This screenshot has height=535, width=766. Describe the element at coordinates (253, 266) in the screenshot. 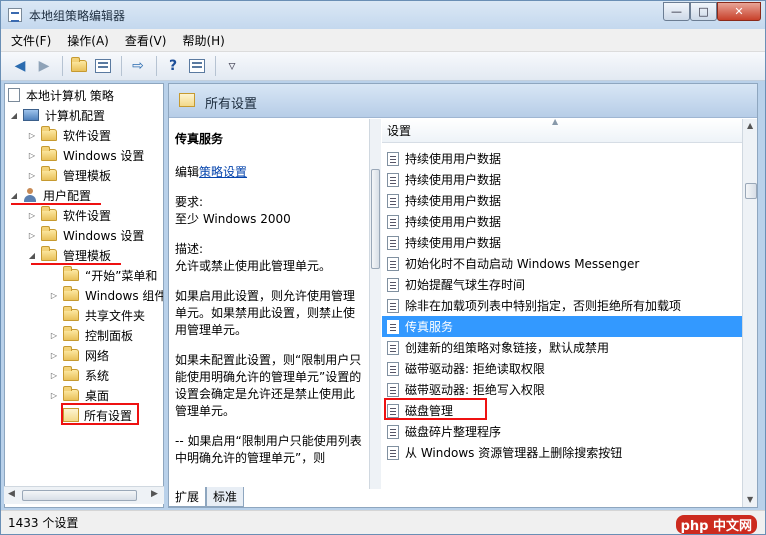

I see `description-text: 允许或禁止使用此管理单元。` at that location.